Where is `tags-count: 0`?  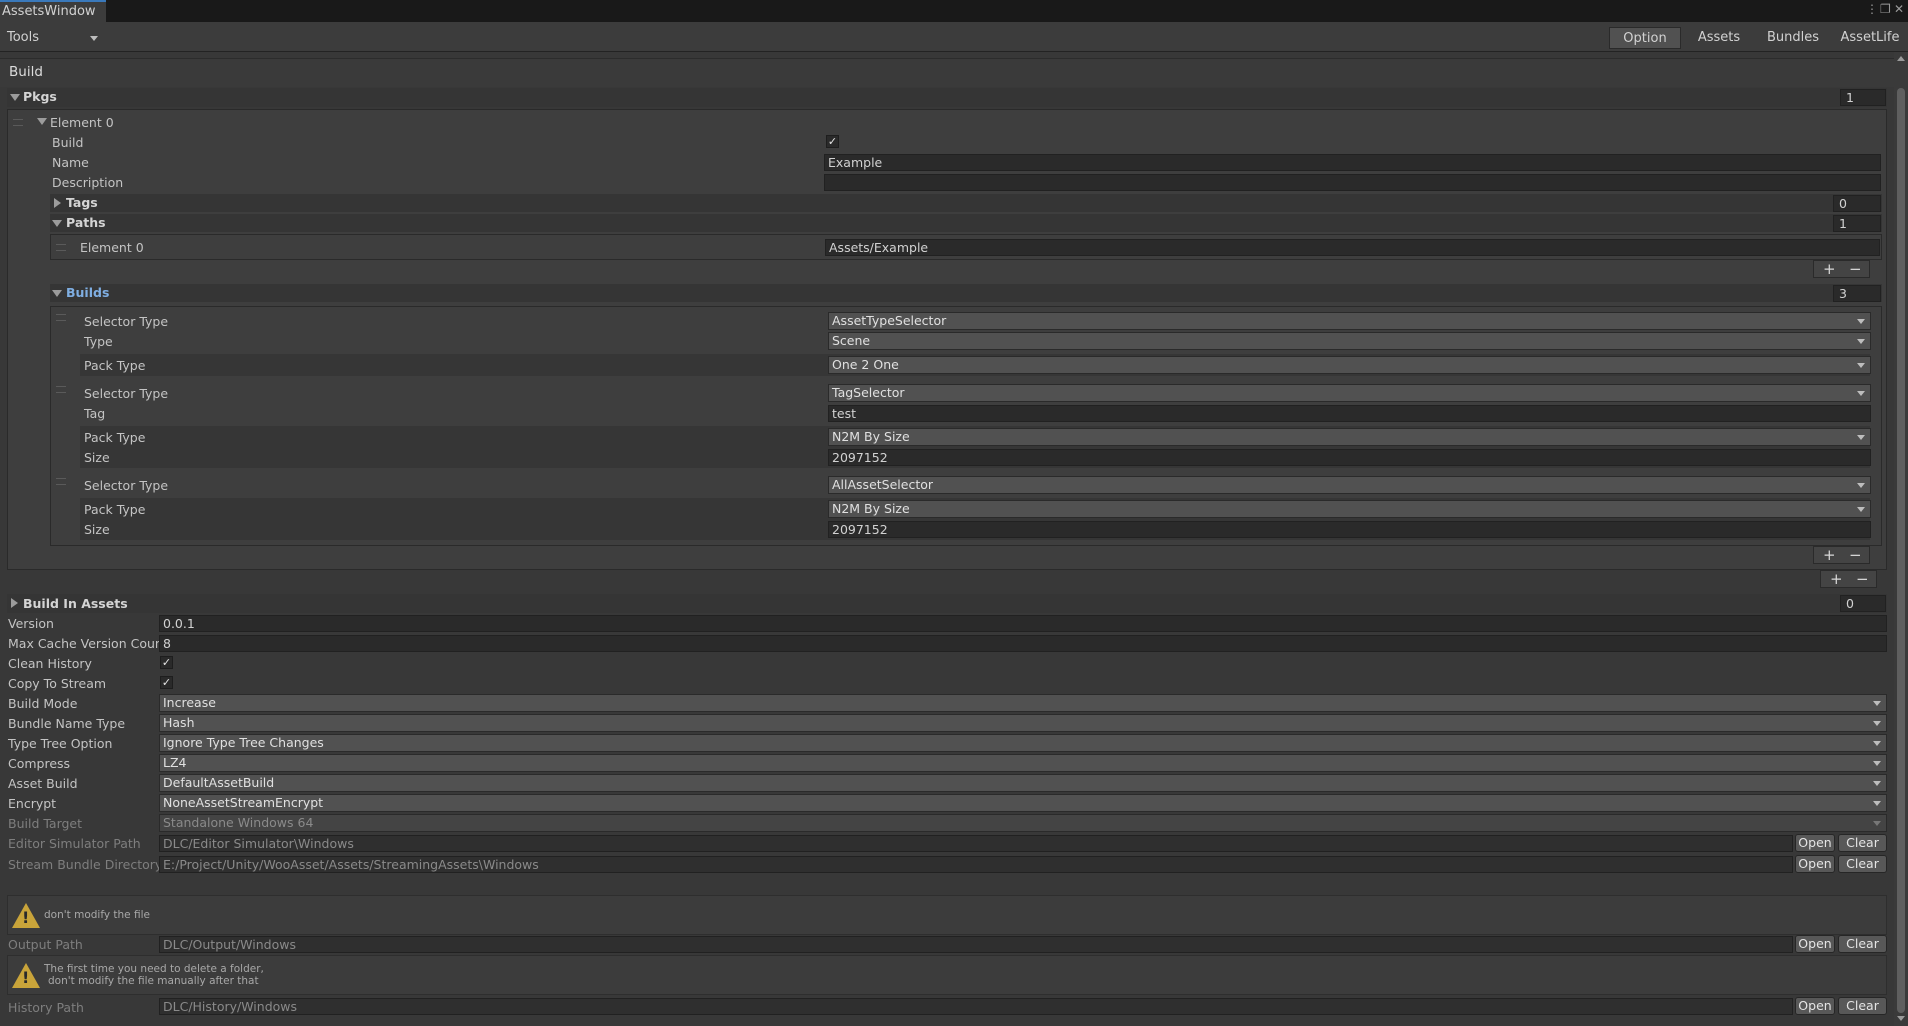 tags-count: 0 is located at coordinates (1857, 203).